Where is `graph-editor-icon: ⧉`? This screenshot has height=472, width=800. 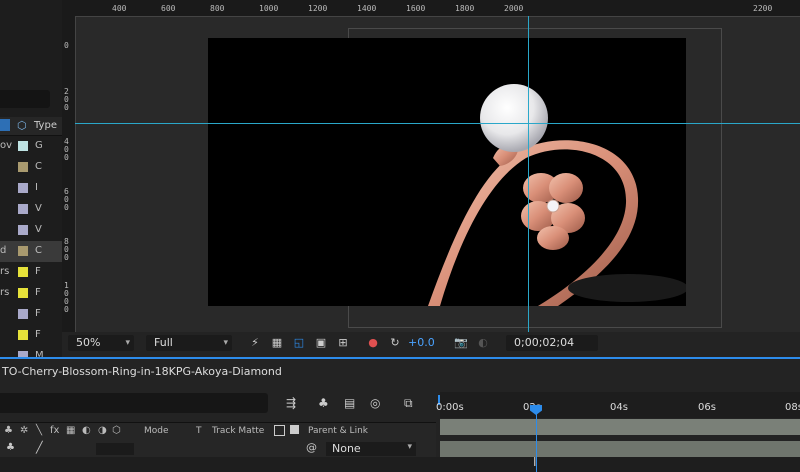 graph-editor-icon: ⧉ is located at coordinates (408, 403).